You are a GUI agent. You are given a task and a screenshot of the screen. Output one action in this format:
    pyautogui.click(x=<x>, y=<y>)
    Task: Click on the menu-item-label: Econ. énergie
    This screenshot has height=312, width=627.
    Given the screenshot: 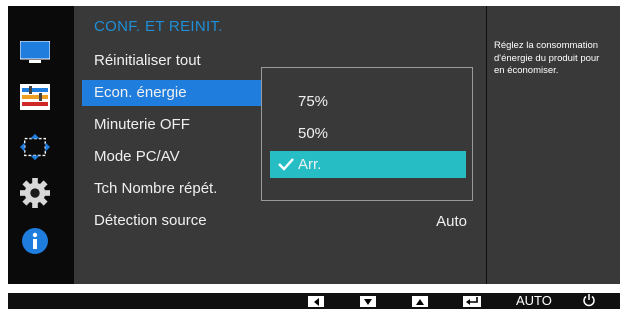 What is the action you would take?
    pyautogui.click(x=140, y=92)
    